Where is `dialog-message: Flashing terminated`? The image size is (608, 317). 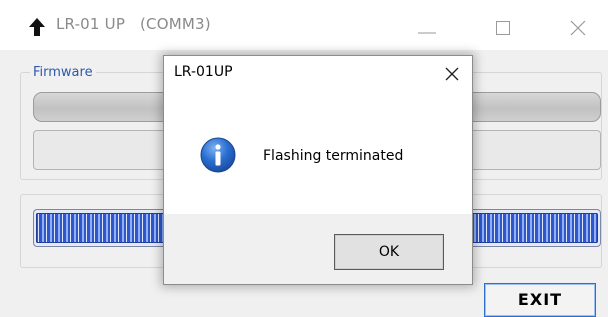 dialog-message: Flashing terminated is located at coordinates (333, 156).